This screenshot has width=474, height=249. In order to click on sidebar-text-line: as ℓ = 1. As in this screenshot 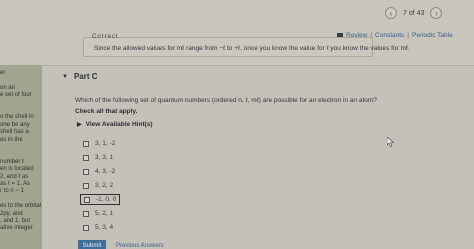, I will do `click(15, 184)`.